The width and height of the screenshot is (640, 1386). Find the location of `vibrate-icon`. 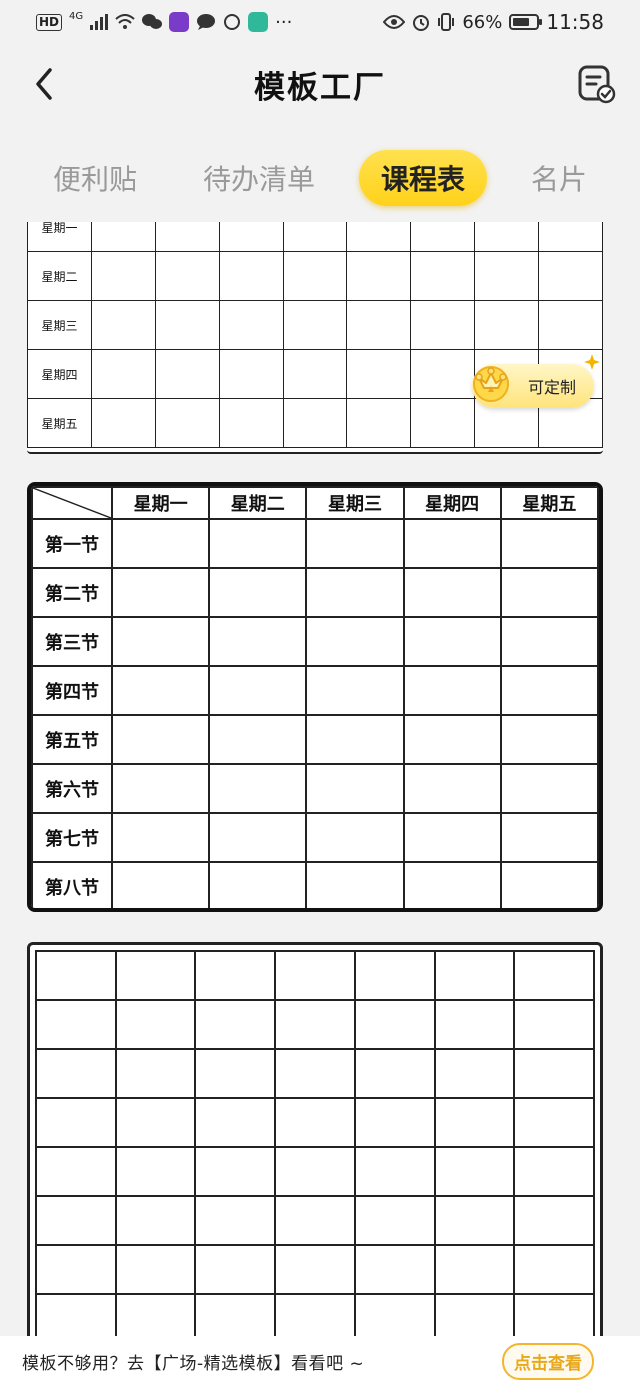

vibrate-icon is located at coordinates (446, 22).